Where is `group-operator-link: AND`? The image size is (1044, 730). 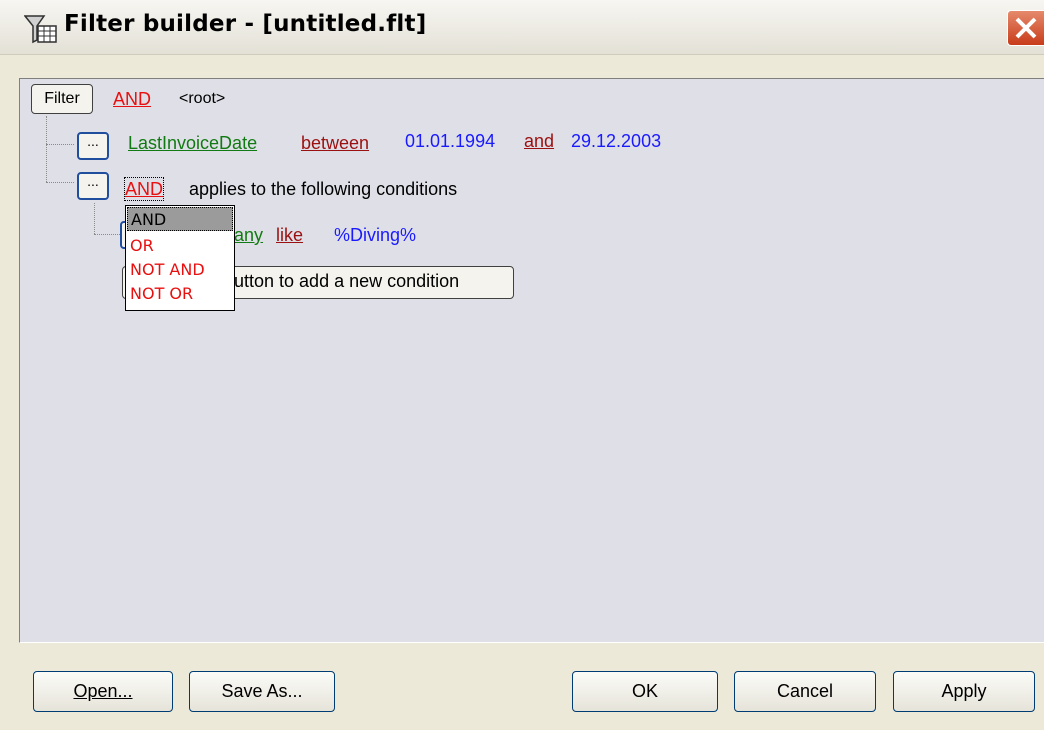
group-operator-link: AND is located at coordinates (144, 189).